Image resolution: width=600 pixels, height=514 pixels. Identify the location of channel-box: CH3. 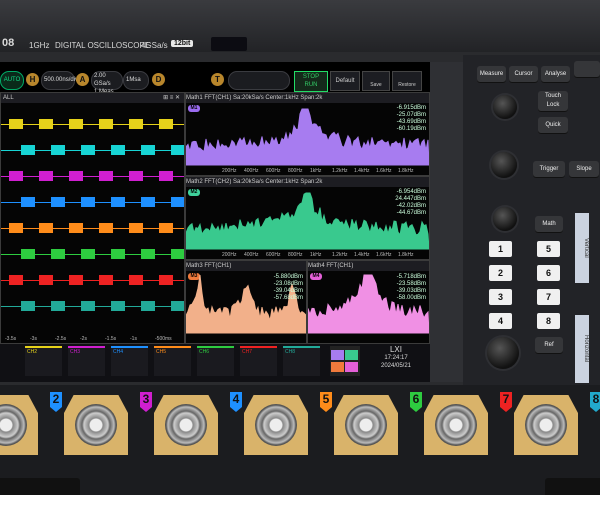
(86, 361).